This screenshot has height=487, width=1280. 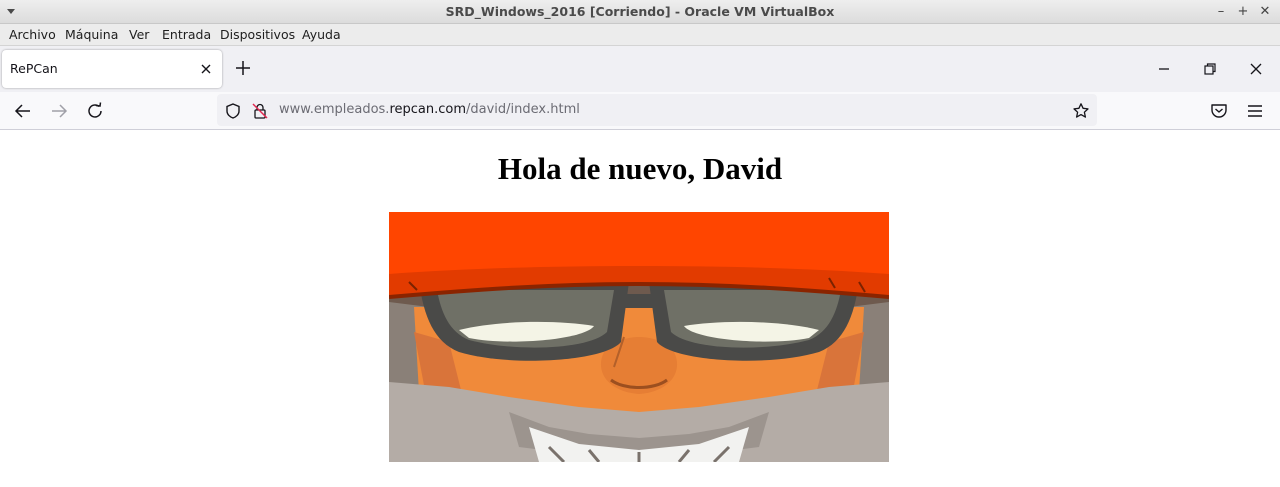 What do you see at coordinates (321, 35) in the screenshot?
I see `menu-ayuda: Ayuda` at bounding box center [321, 35].